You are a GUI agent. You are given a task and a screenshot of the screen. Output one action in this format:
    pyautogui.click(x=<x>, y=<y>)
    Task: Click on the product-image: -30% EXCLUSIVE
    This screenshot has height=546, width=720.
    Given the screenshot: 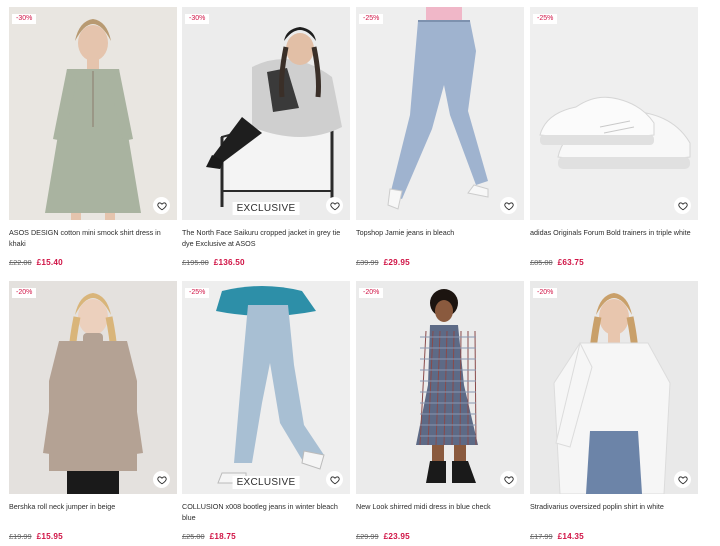 What is the action you would take?
    pyautogui.click(x=266, y=113)
    